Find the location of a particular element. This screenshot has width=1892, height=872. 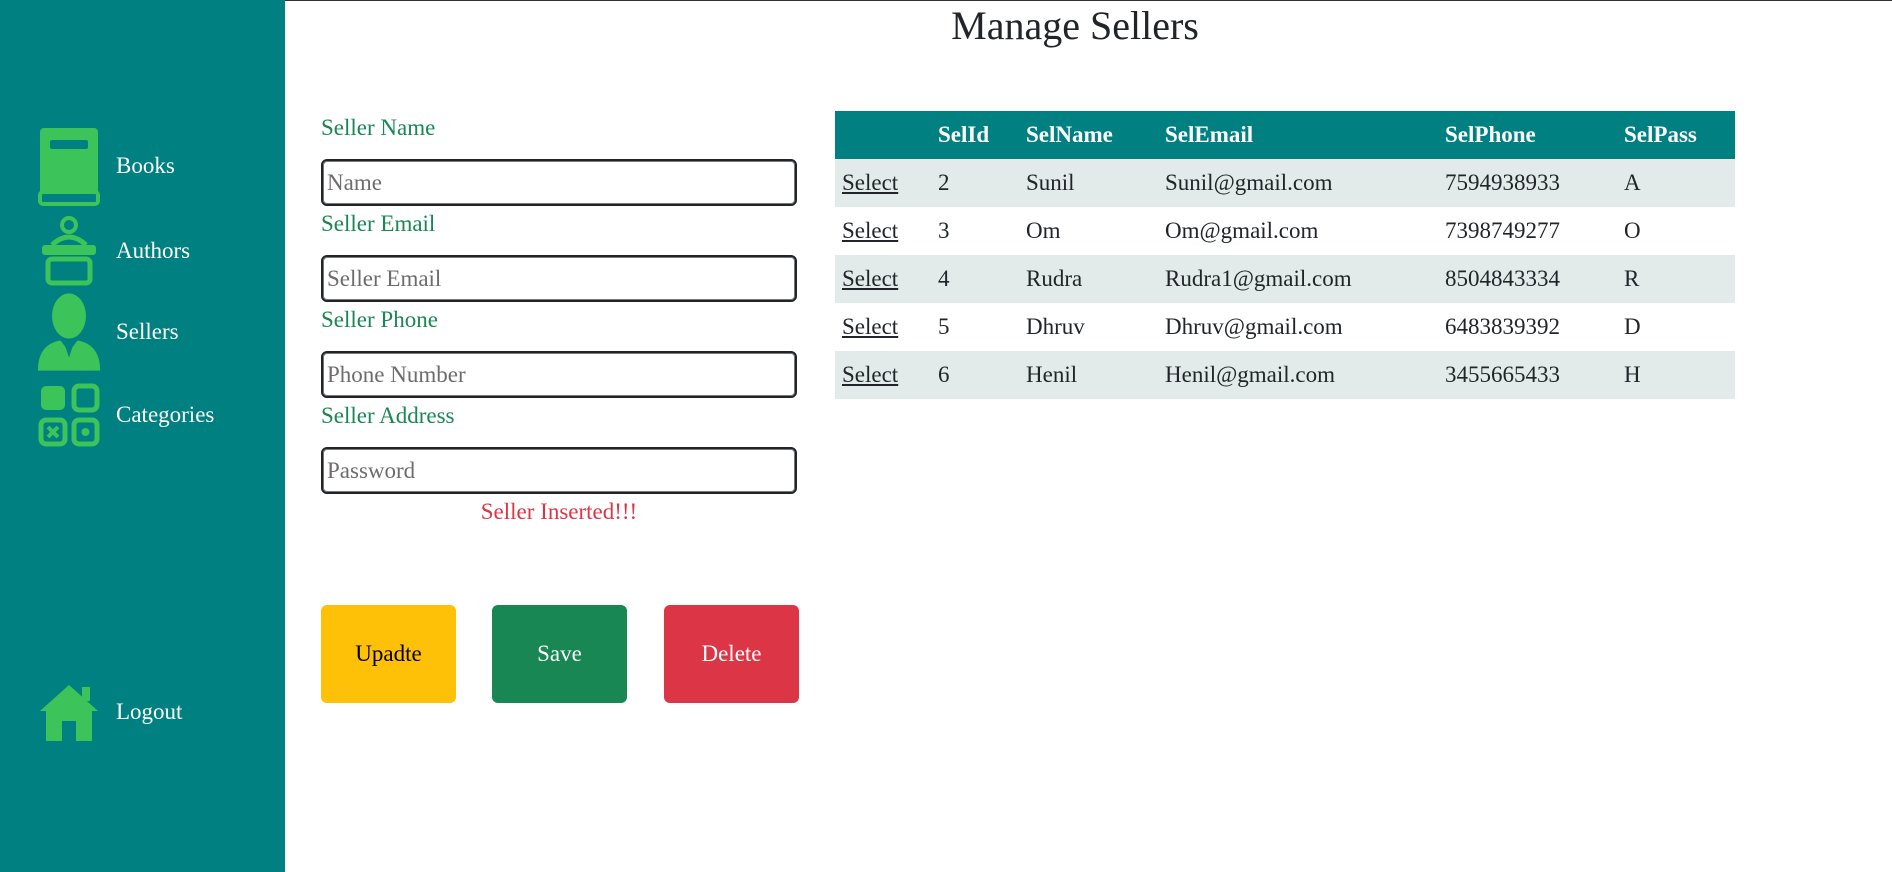

categories-icon is located at coordinates (69, 415).